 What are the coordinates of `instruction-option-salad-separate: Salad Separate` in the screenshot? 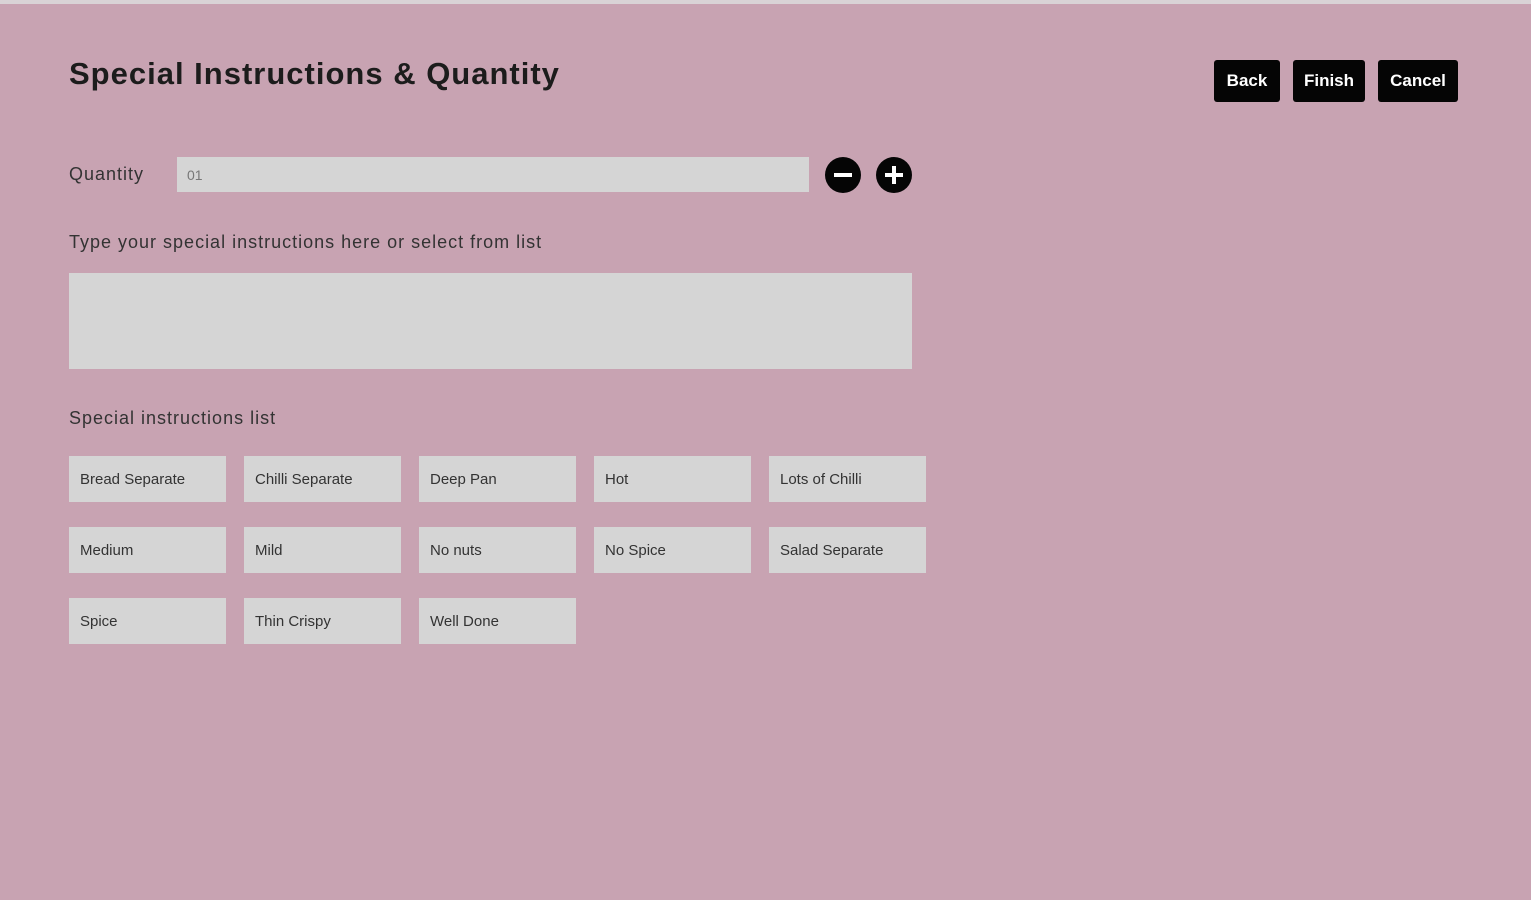 It's located at (847, 550).